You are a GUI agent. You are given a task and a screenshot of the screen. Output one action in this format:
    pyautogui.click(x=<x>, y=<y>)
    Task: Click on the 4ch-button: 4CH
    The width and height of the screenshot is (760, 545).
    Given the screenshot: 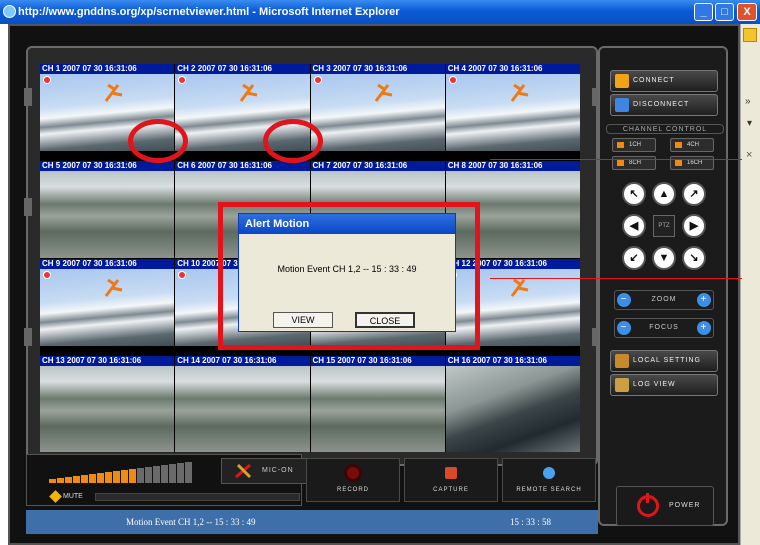 What is the action you would take?
    pyautogui.click(x=692, y=145)
    